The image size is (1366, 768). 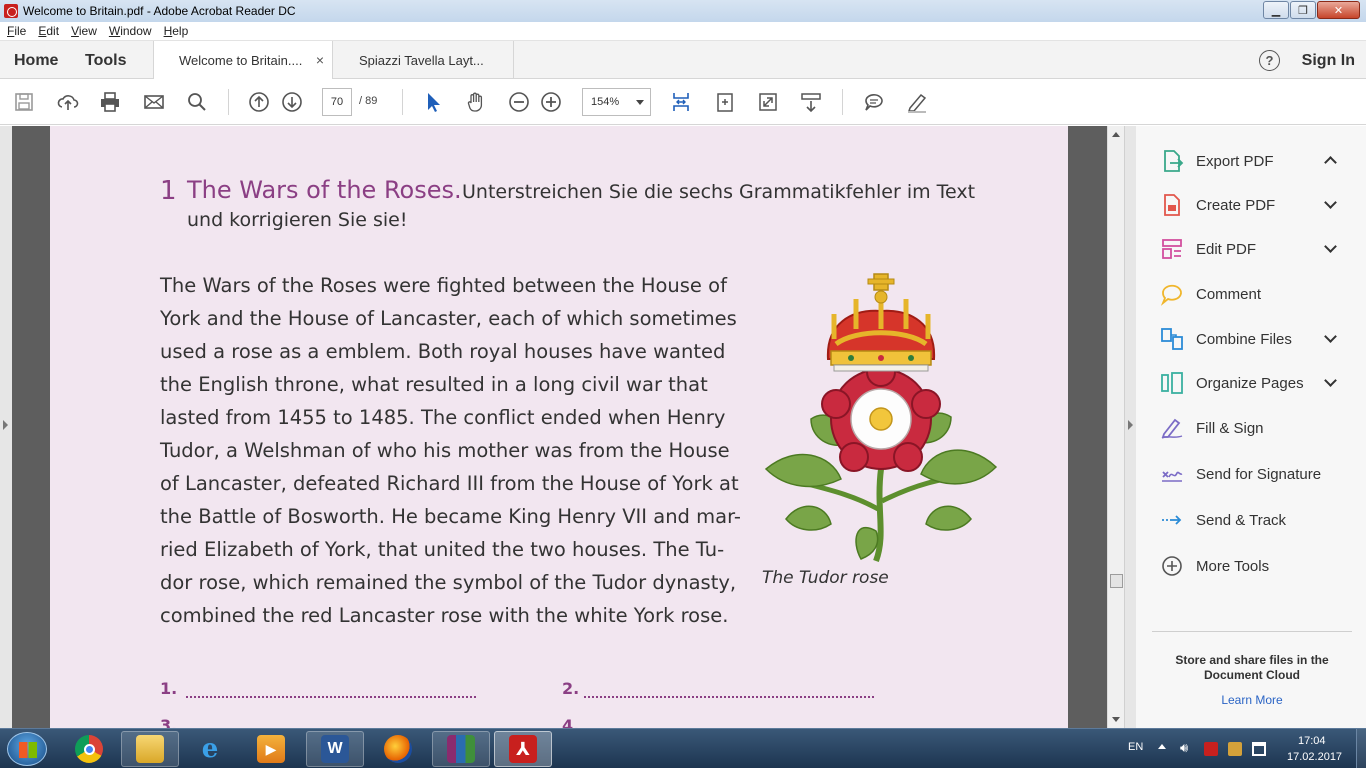 I want to click on print-icon, so click(x=110, y=102).